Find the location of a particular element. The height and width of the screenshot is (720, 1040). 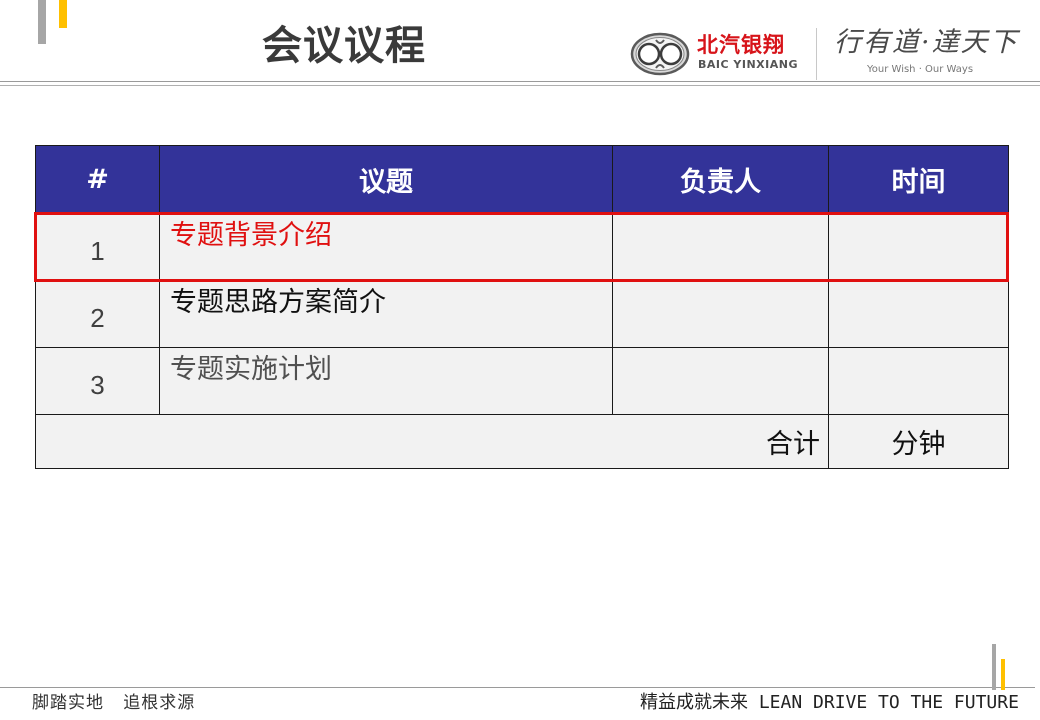

footer-divider is located at coordinates (517, 687).